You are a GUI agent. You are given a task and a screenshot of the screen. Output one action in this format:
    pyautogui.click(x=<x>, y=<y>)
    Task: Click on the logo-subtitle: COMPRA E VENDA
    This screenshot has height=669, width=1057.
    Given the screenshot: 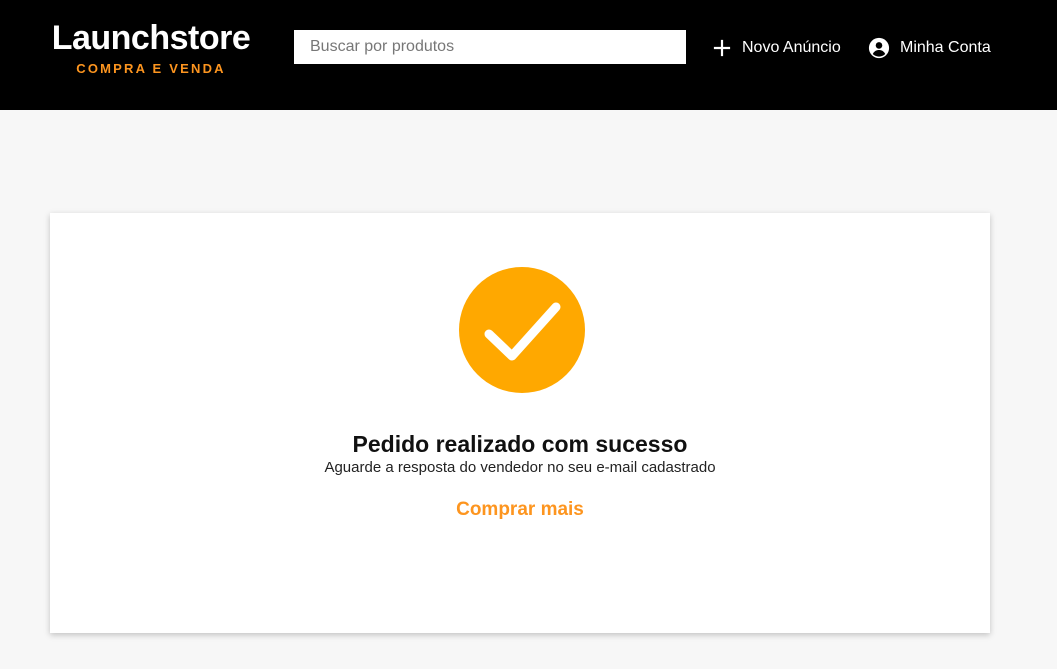 What is the action you would take?
    pyautogui.click(x=151, y=68)
    